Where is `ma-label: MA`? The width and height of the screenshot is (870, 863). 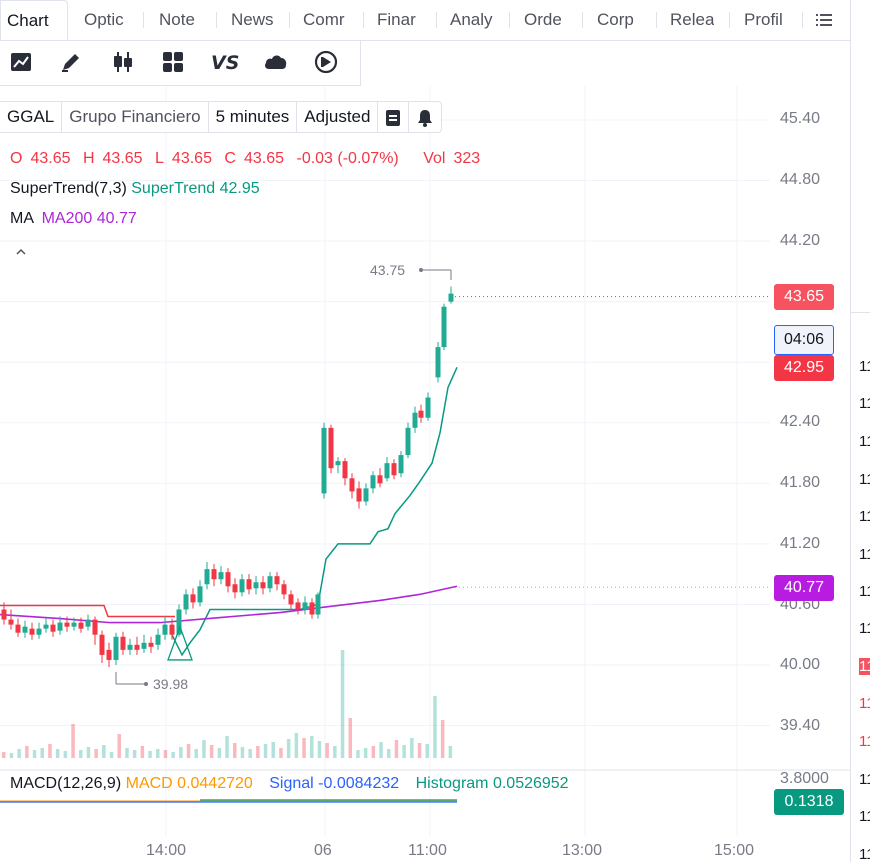 ma-label: MA is located at coordinates (22, 218).